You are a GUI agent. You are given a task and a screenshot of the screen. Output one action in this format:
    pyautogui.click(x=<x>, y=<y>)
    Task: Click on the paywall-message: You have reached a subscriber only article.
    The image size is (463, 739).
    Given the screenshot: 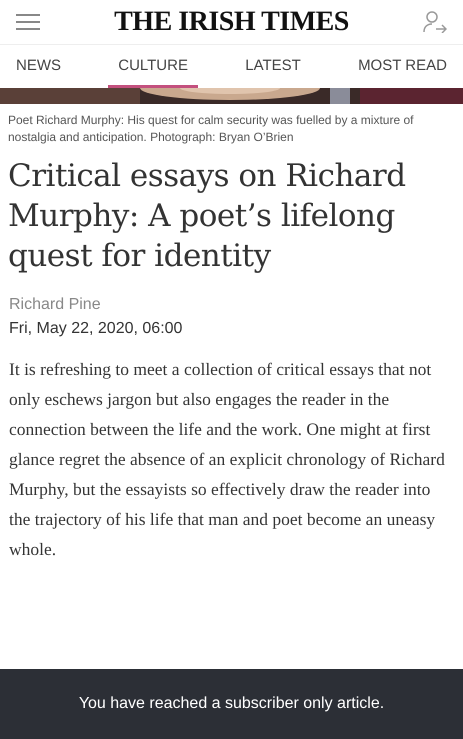 What is the action you would take?
    pyautogui.click(x=231, y=704)
    